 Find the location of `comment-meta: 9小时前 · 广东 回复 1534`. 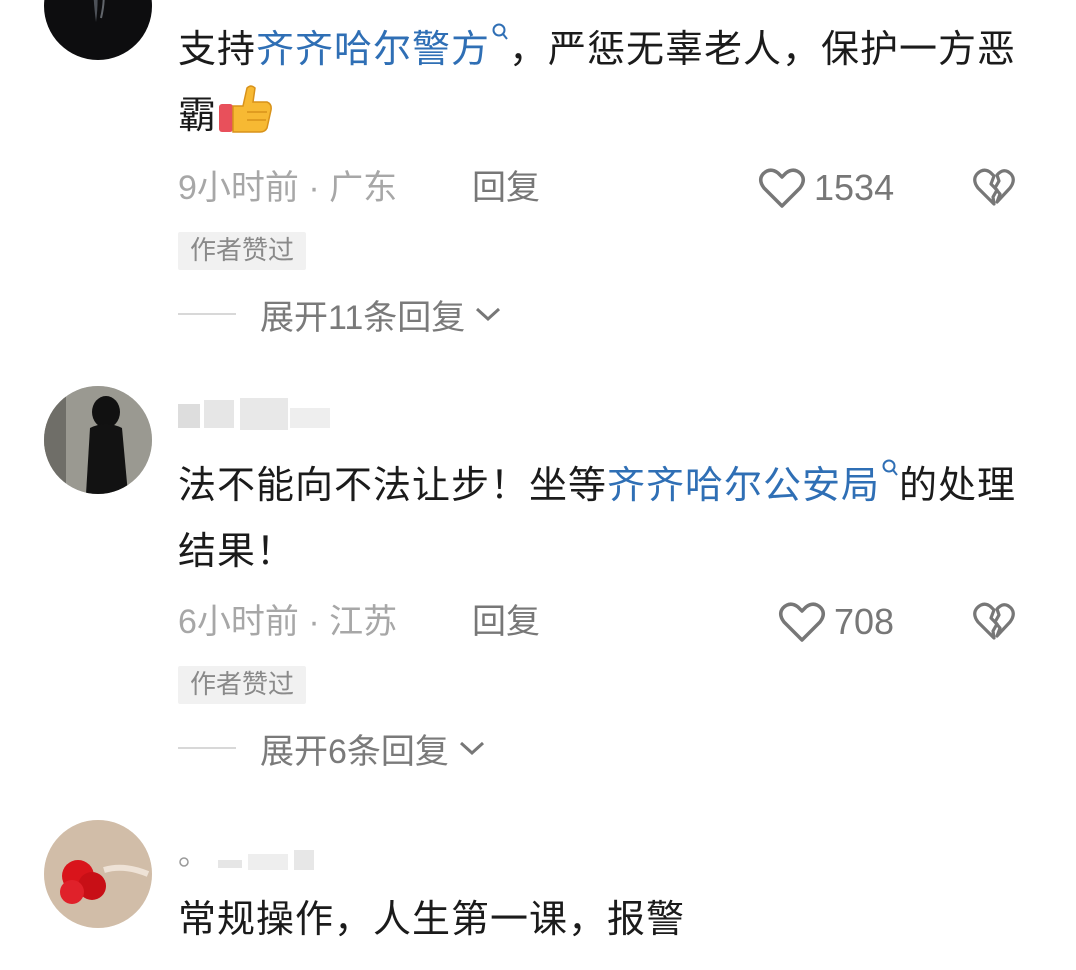

comment-meta: 9小时前 · 广东 回复 1534 is located at coordinates (608, 188).